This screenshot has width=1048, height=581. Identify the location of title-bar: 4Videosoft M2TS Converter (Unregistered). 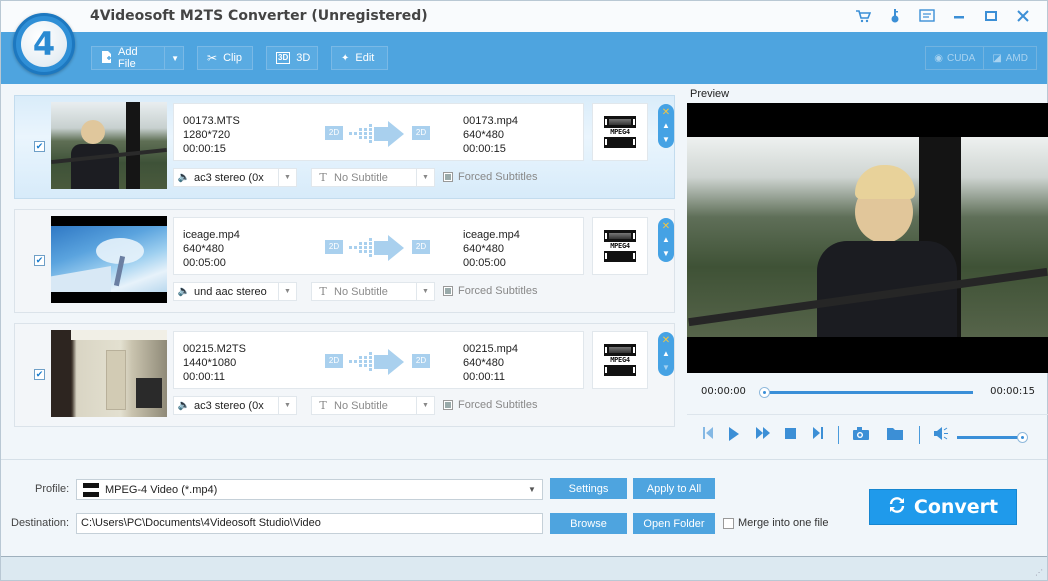
(524, 16).